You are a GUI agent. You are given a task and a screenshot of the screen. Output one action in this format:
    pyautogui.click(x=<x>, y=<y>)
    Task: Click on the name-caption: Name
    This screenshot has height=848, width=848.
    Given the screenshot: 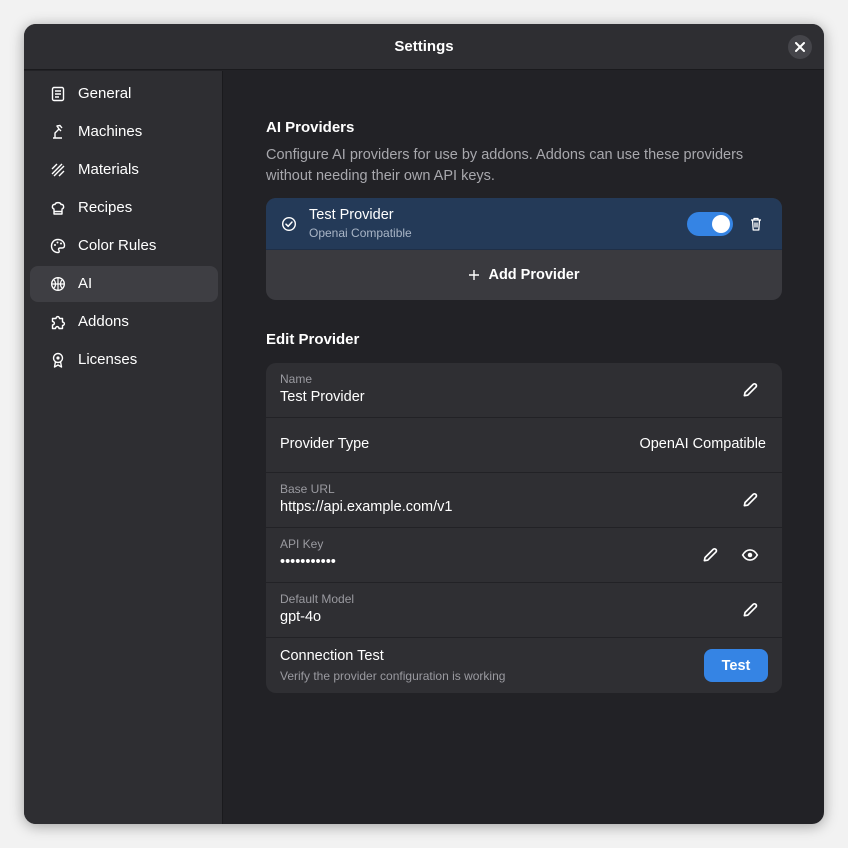 What is the action you would take?
    pyautogui.click(x=296, y=379)
    